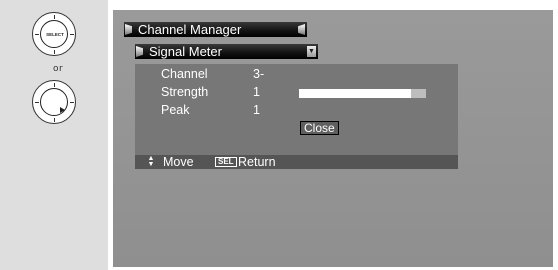 This screenshot has height=270, width=558. I want to click on peak-value: 1, so click(256, 110).